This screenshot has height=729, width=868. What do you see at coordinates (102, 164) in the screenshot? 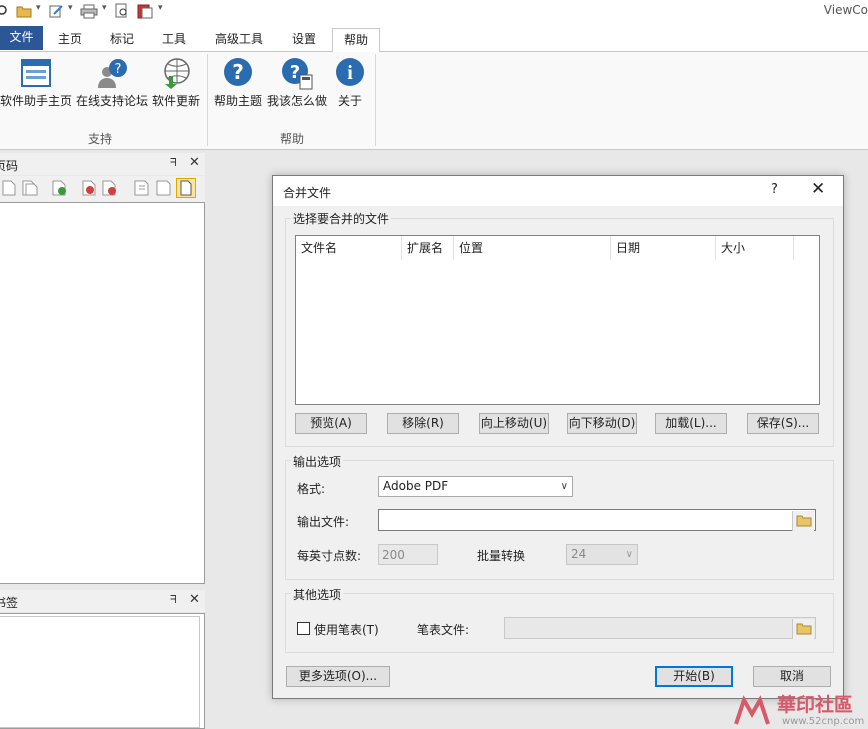
I see `pages-panel-header: 页码 ᖷ ✕` at bounding box center [102, 164].